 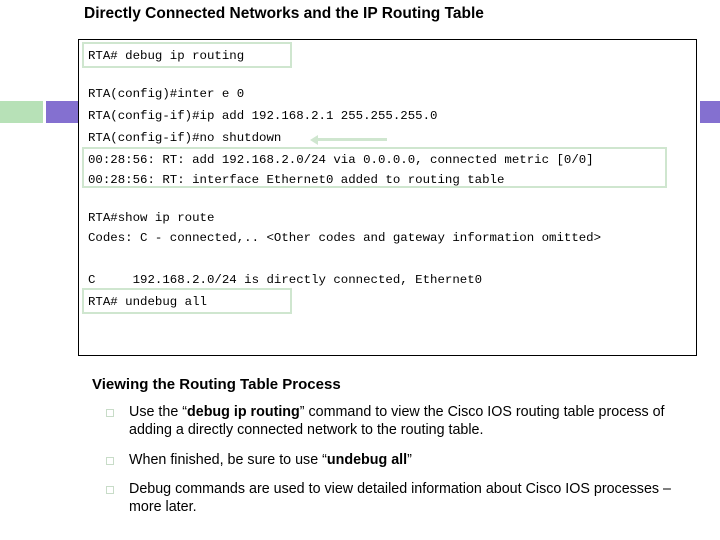 What do you see at coordinates (63, 112) in the screenshot?
I see `decor-bar-purple-left` at bounding box center [63, 112].